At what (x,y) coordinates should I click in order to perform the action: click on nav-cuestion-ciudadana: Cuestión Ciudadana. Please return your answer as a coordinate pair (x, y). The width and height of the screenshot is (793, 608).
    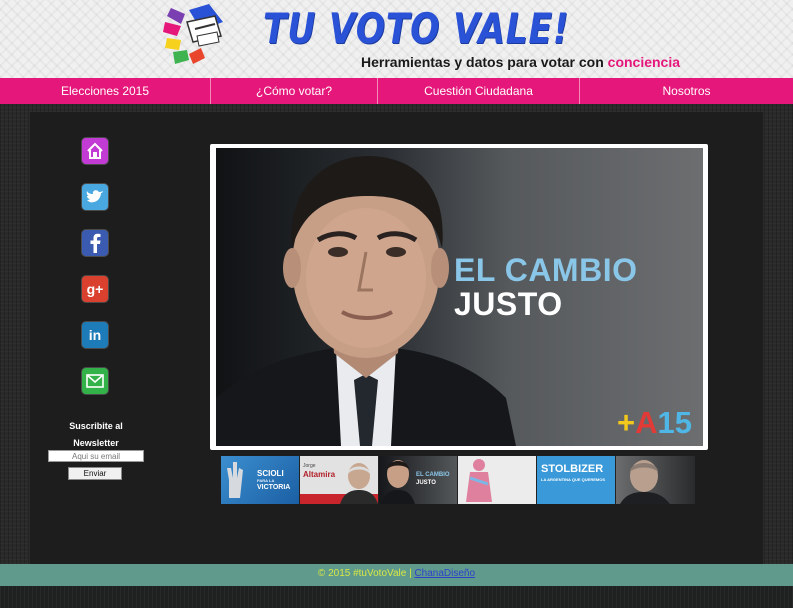
    Looking at the image, I should click on (479, 91).